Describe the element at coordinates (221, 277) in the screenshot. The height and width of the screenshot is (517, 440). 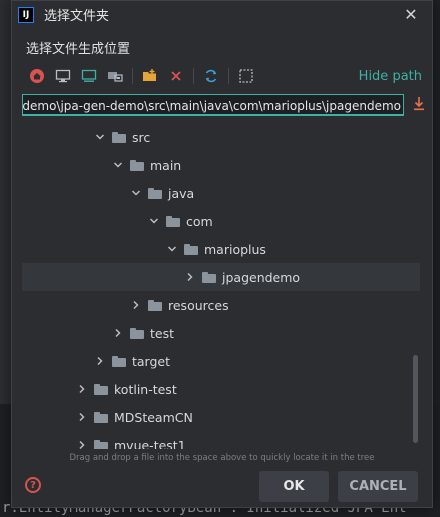
I see `tree-row: jpagendemo` at that location.